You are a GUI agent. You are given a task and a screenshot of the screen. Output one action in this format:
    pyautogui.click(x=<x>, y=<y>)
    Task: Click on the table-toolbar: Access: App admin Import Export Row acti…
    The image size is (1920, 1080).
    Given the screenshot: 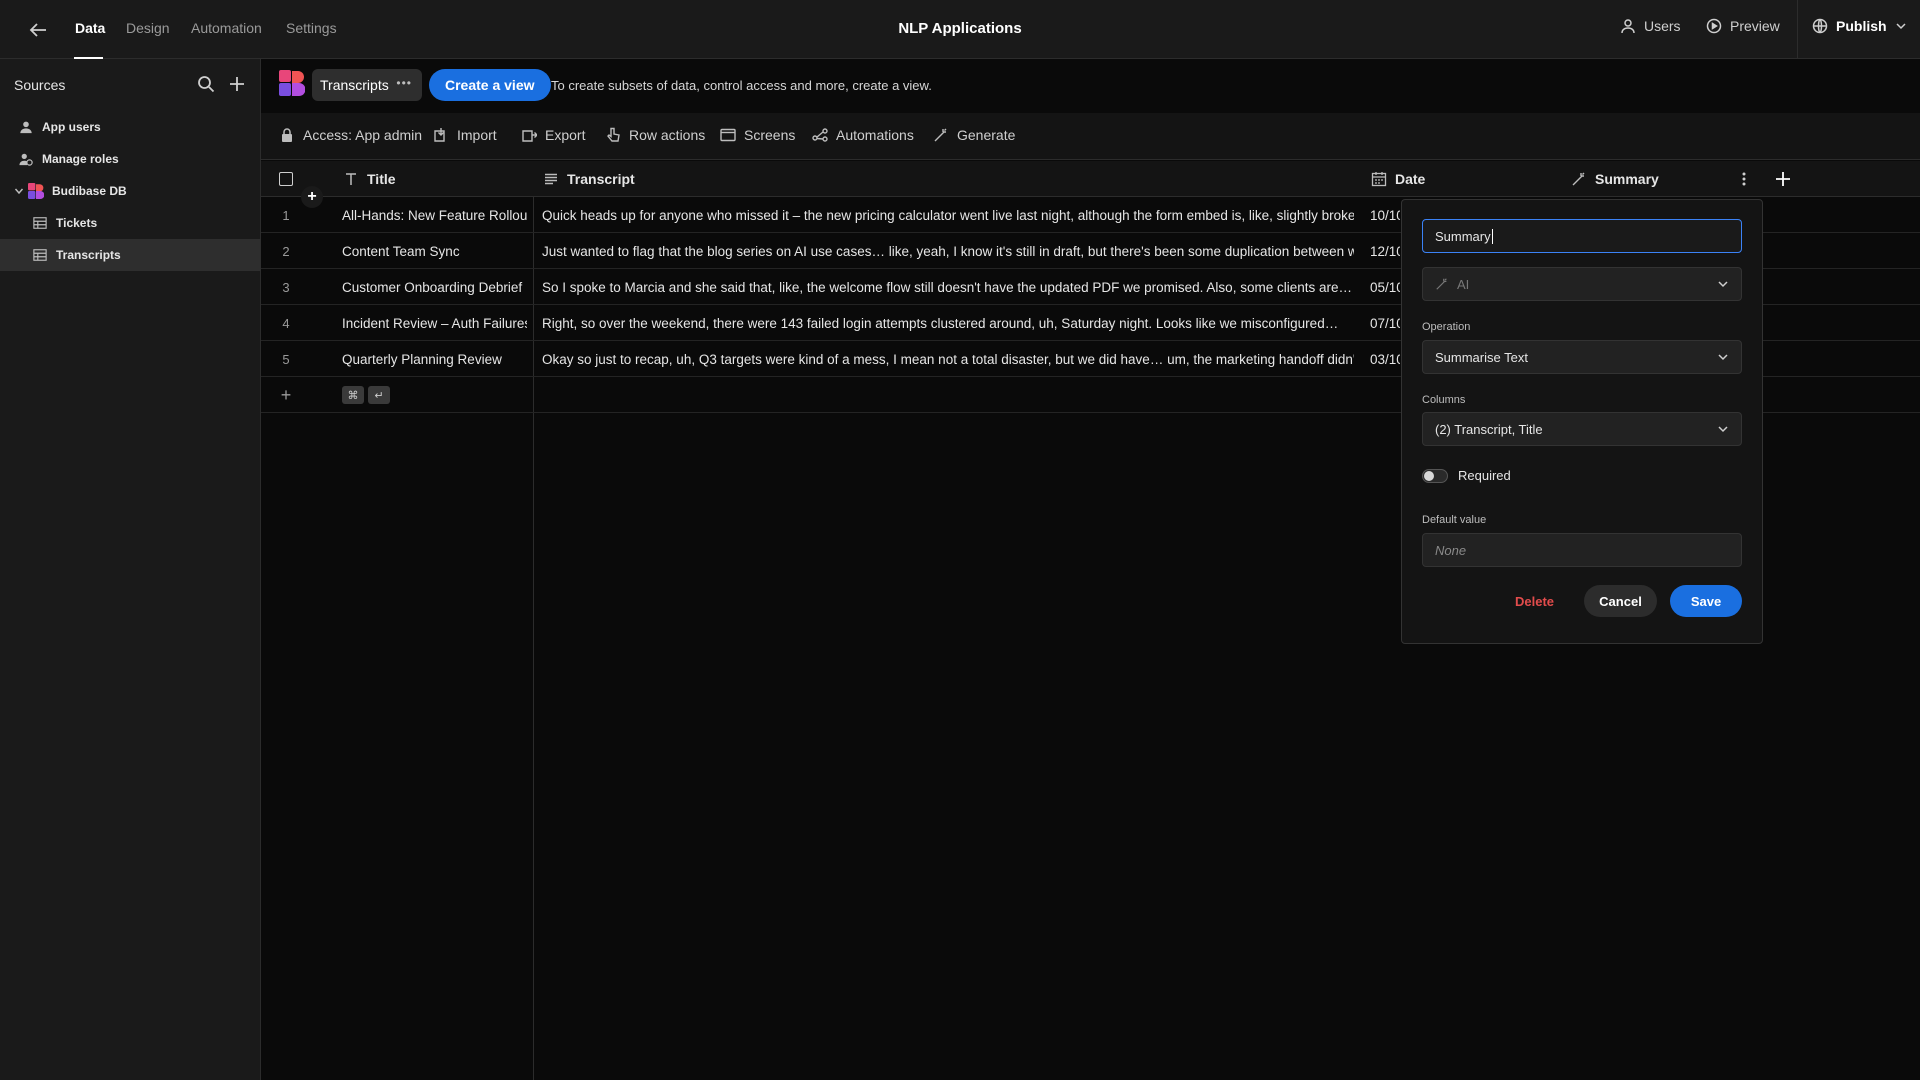 What is the action you would take?
    pyautogui.click(x=1090, y=136)
    